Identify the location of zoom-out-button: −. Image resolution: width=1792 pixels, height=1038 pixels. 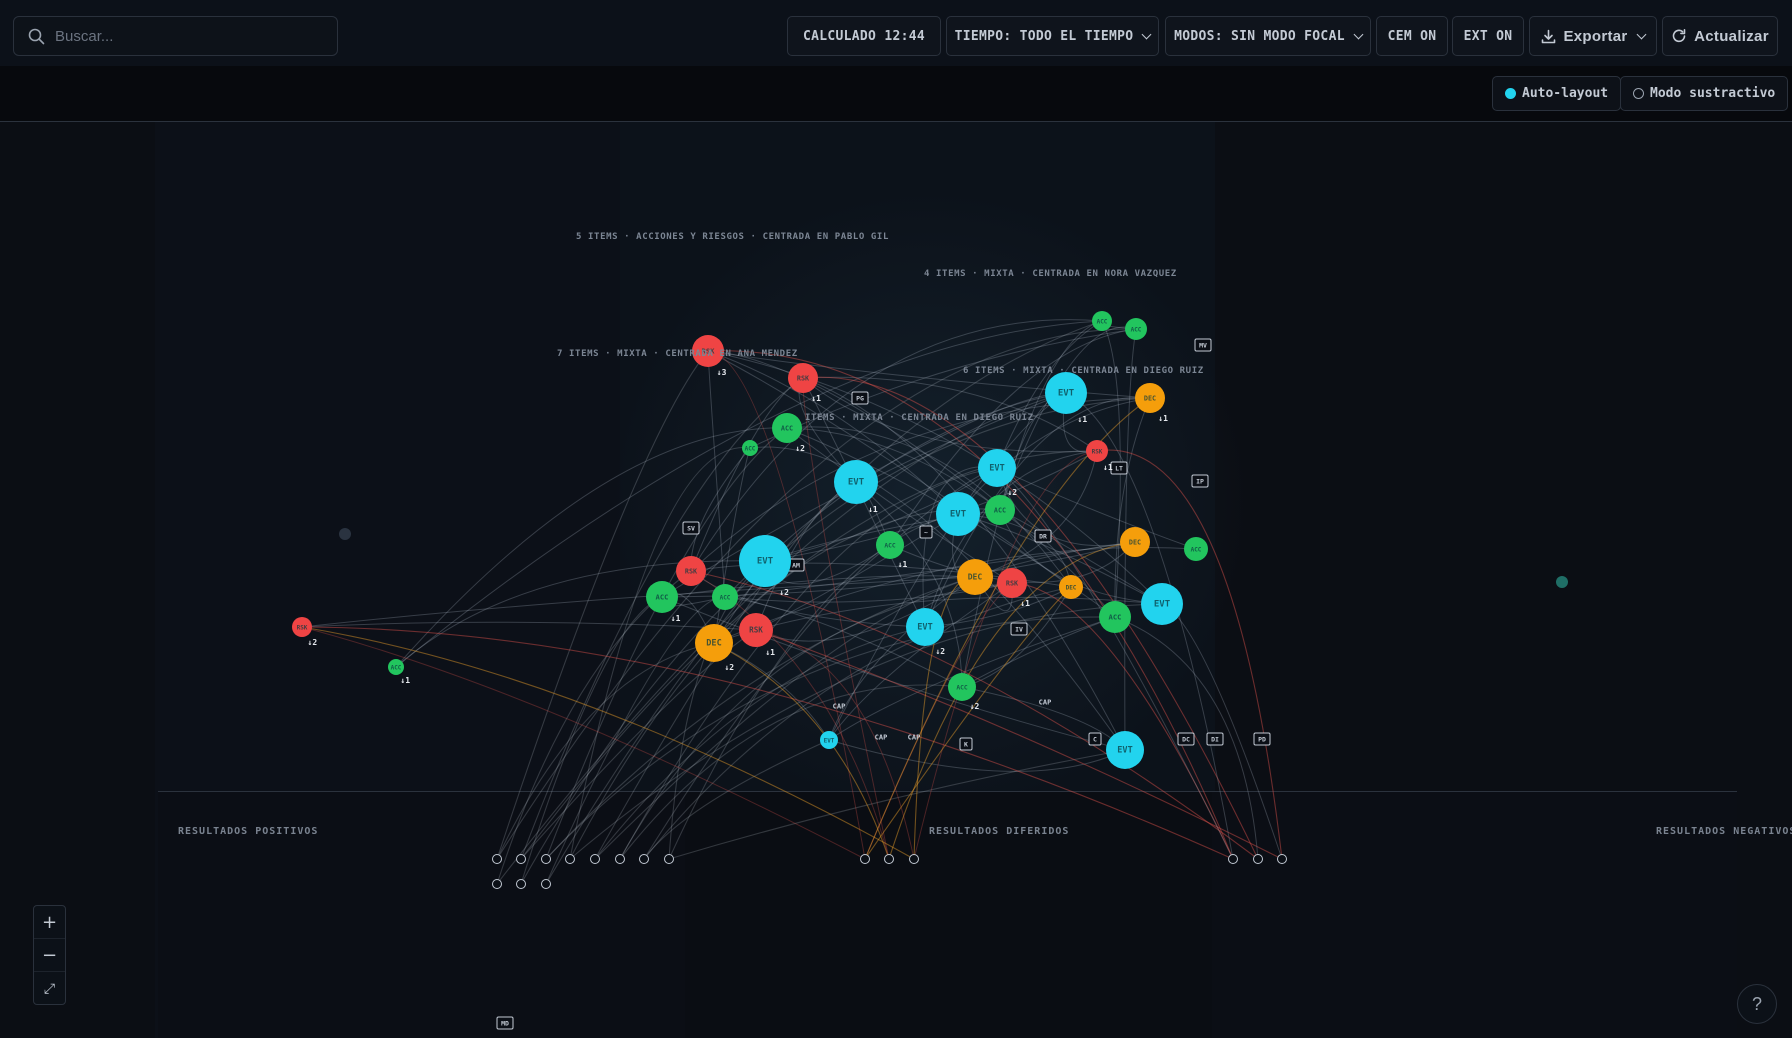
(49, 955).